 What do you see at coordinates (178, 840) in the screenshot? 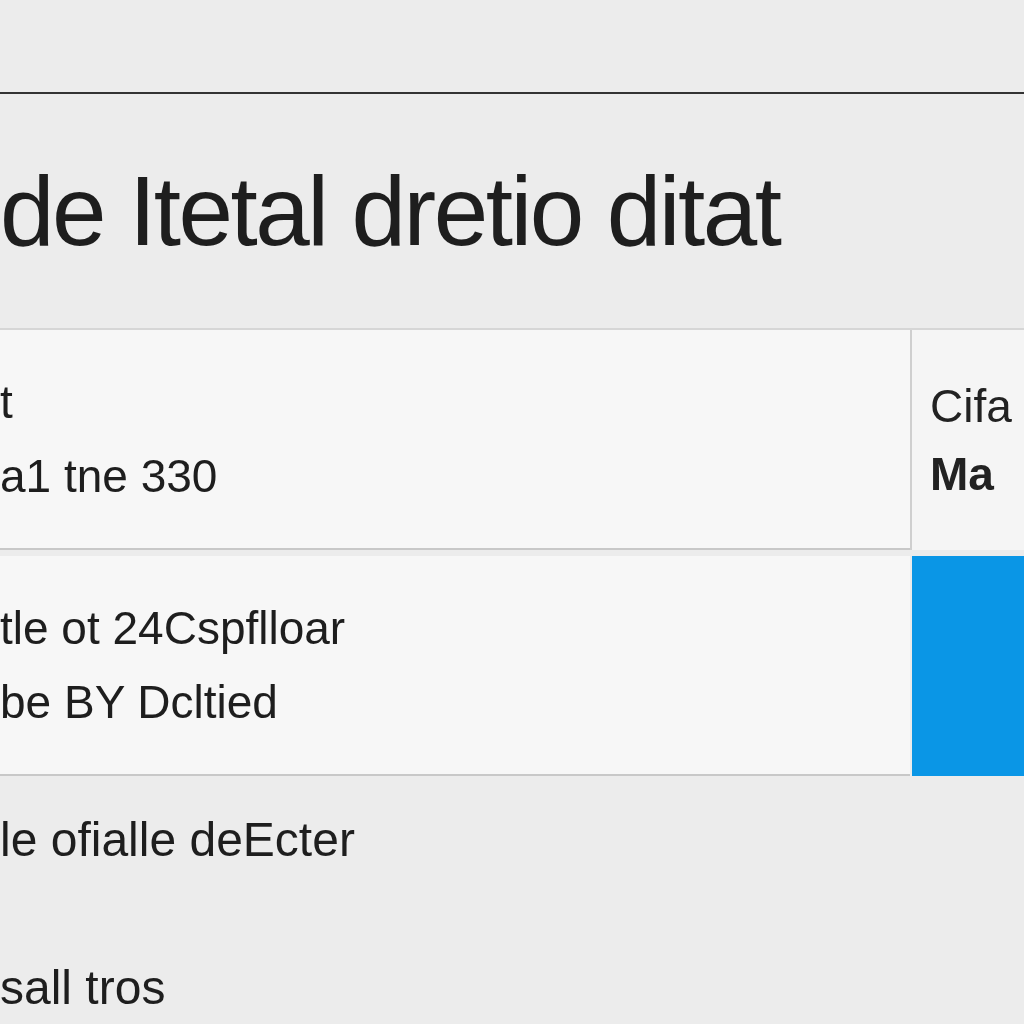
I see `section-text: le ofialle deEcter` at bounding box center [178, 840].